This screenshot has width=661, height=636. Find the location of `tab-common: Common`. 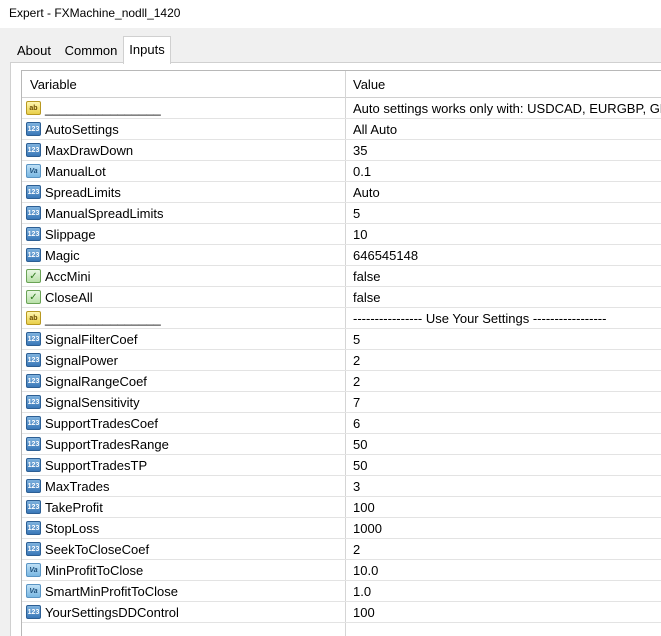

tab-common: Common is located at coordinates (91, 51).